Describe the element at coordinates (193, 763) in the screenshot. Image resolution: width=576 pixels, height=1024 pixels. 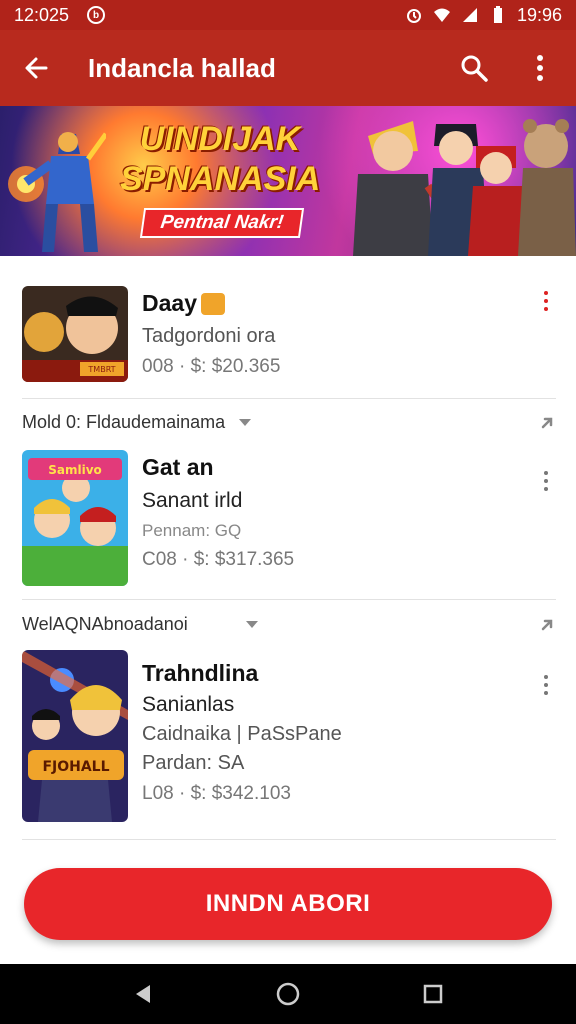
I see `item-detail-2: Pardan: SA` at that location.